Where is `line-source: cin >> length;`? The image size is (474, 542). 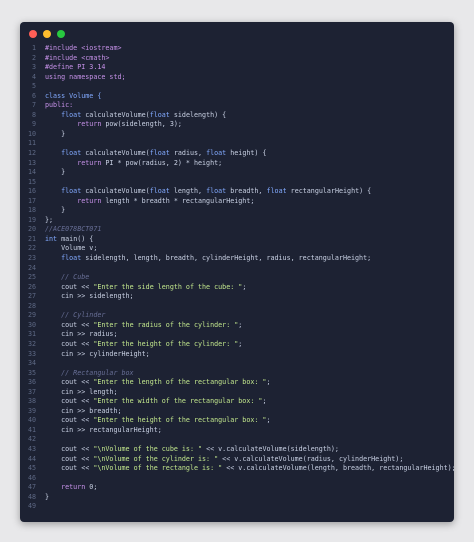
line-source: cin >> length; is located at coordinates (81, 393).